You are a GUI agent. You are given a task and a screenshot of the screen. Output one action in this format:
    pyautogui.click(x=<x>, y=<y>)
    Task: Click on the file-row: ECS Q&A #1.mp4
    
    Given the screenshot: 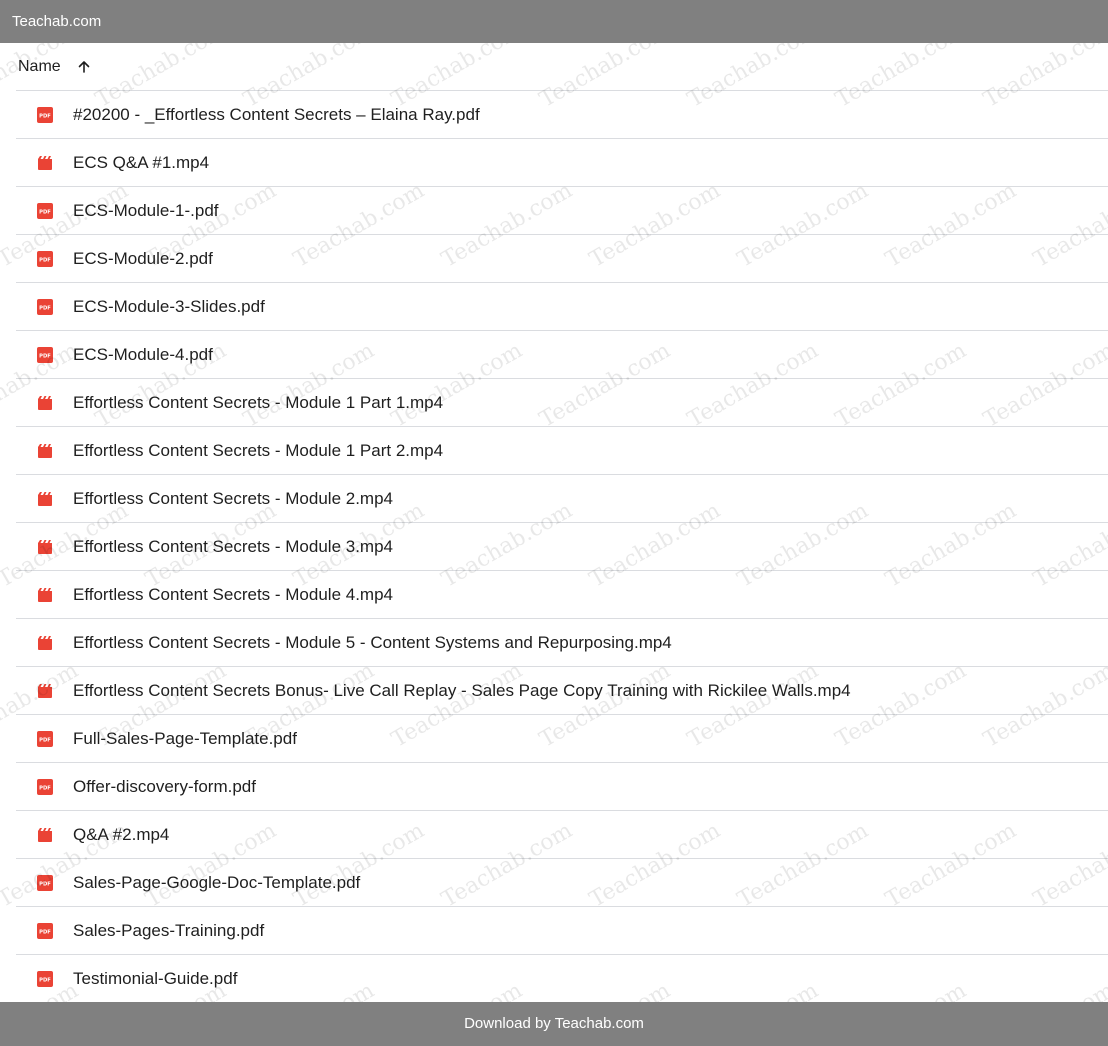 What is the action you would take?
    pyautogui.click(x=562, y=163)
    